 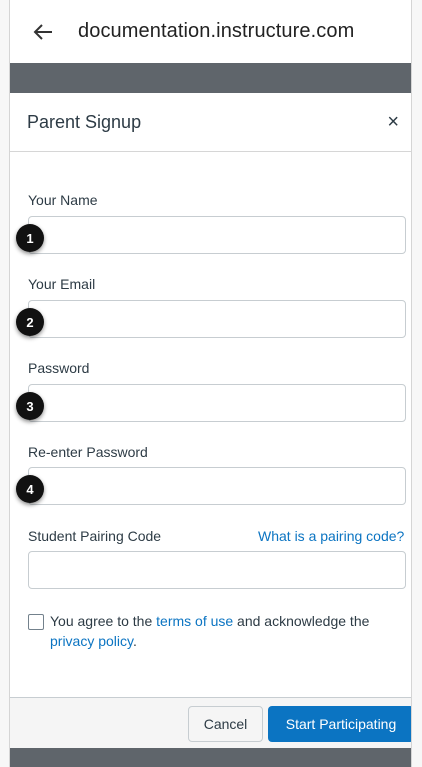 What do you see at coordinates (62, 284) in the screenshot?
I see `your-email-label: Your Email` at bounding box center [62, 284].